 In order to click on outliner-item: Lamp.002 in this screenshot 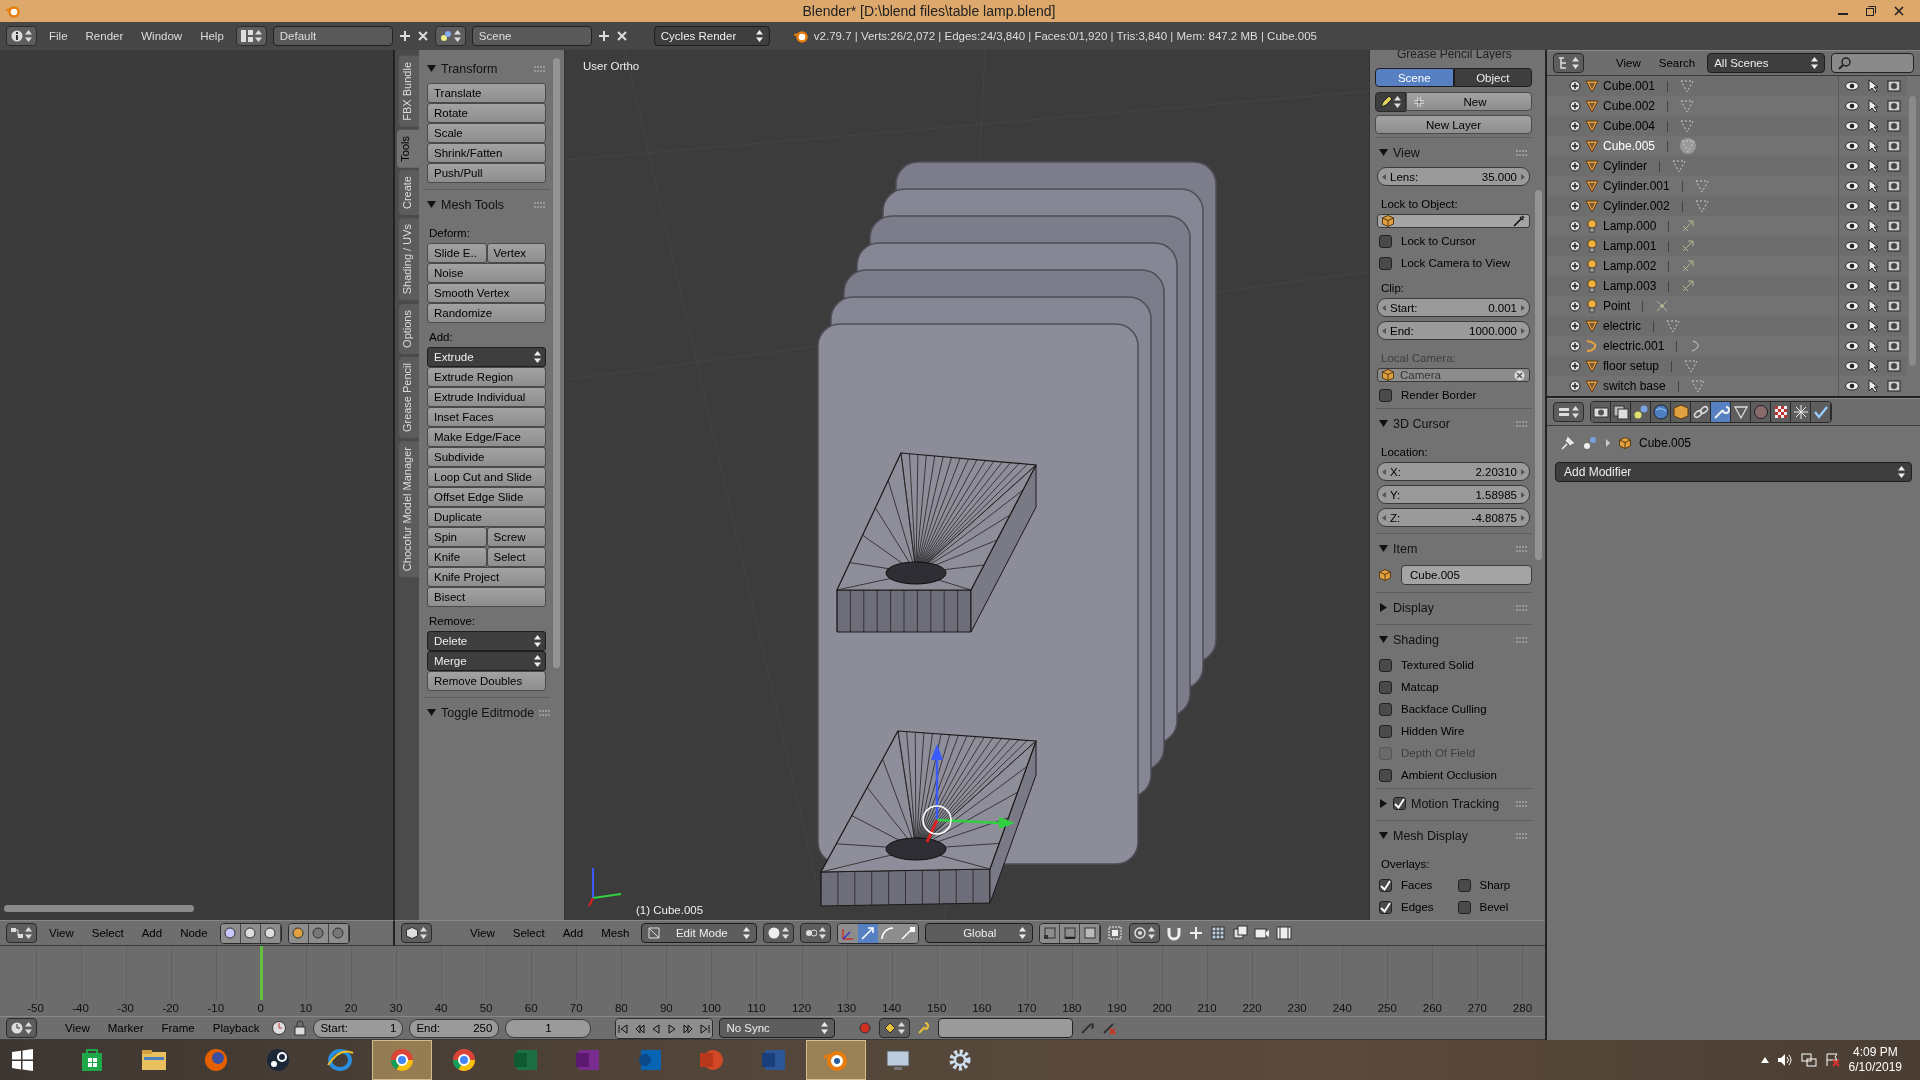, I will do `click(1630, 266)`.